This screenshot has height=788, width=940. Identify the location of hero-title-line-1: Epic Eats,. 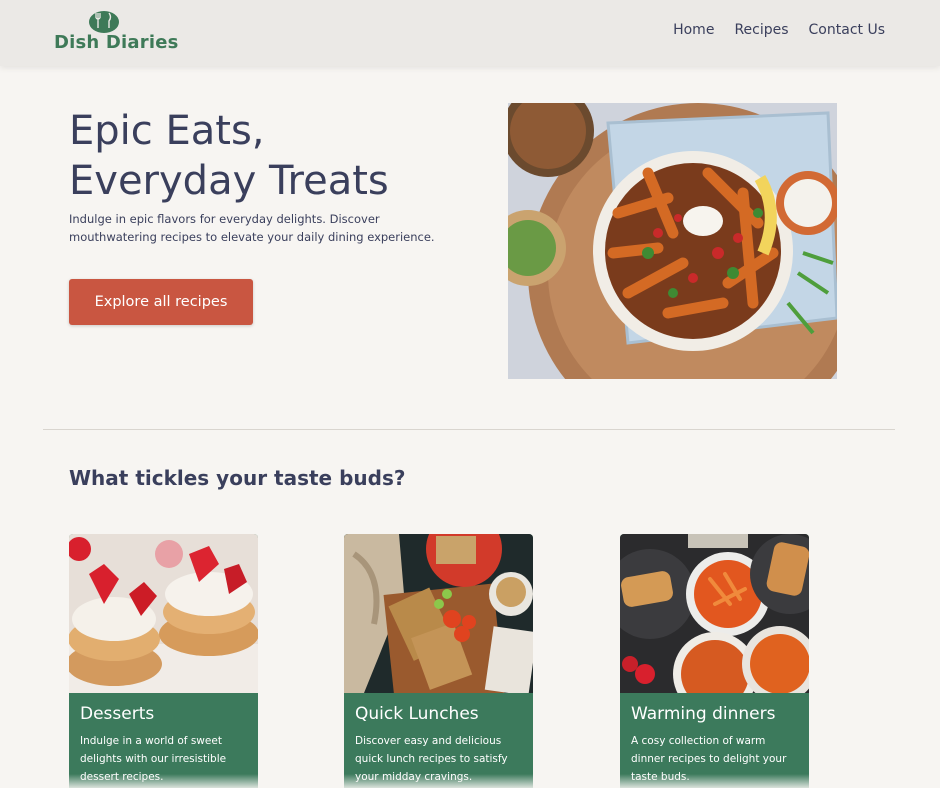
(167, 131).